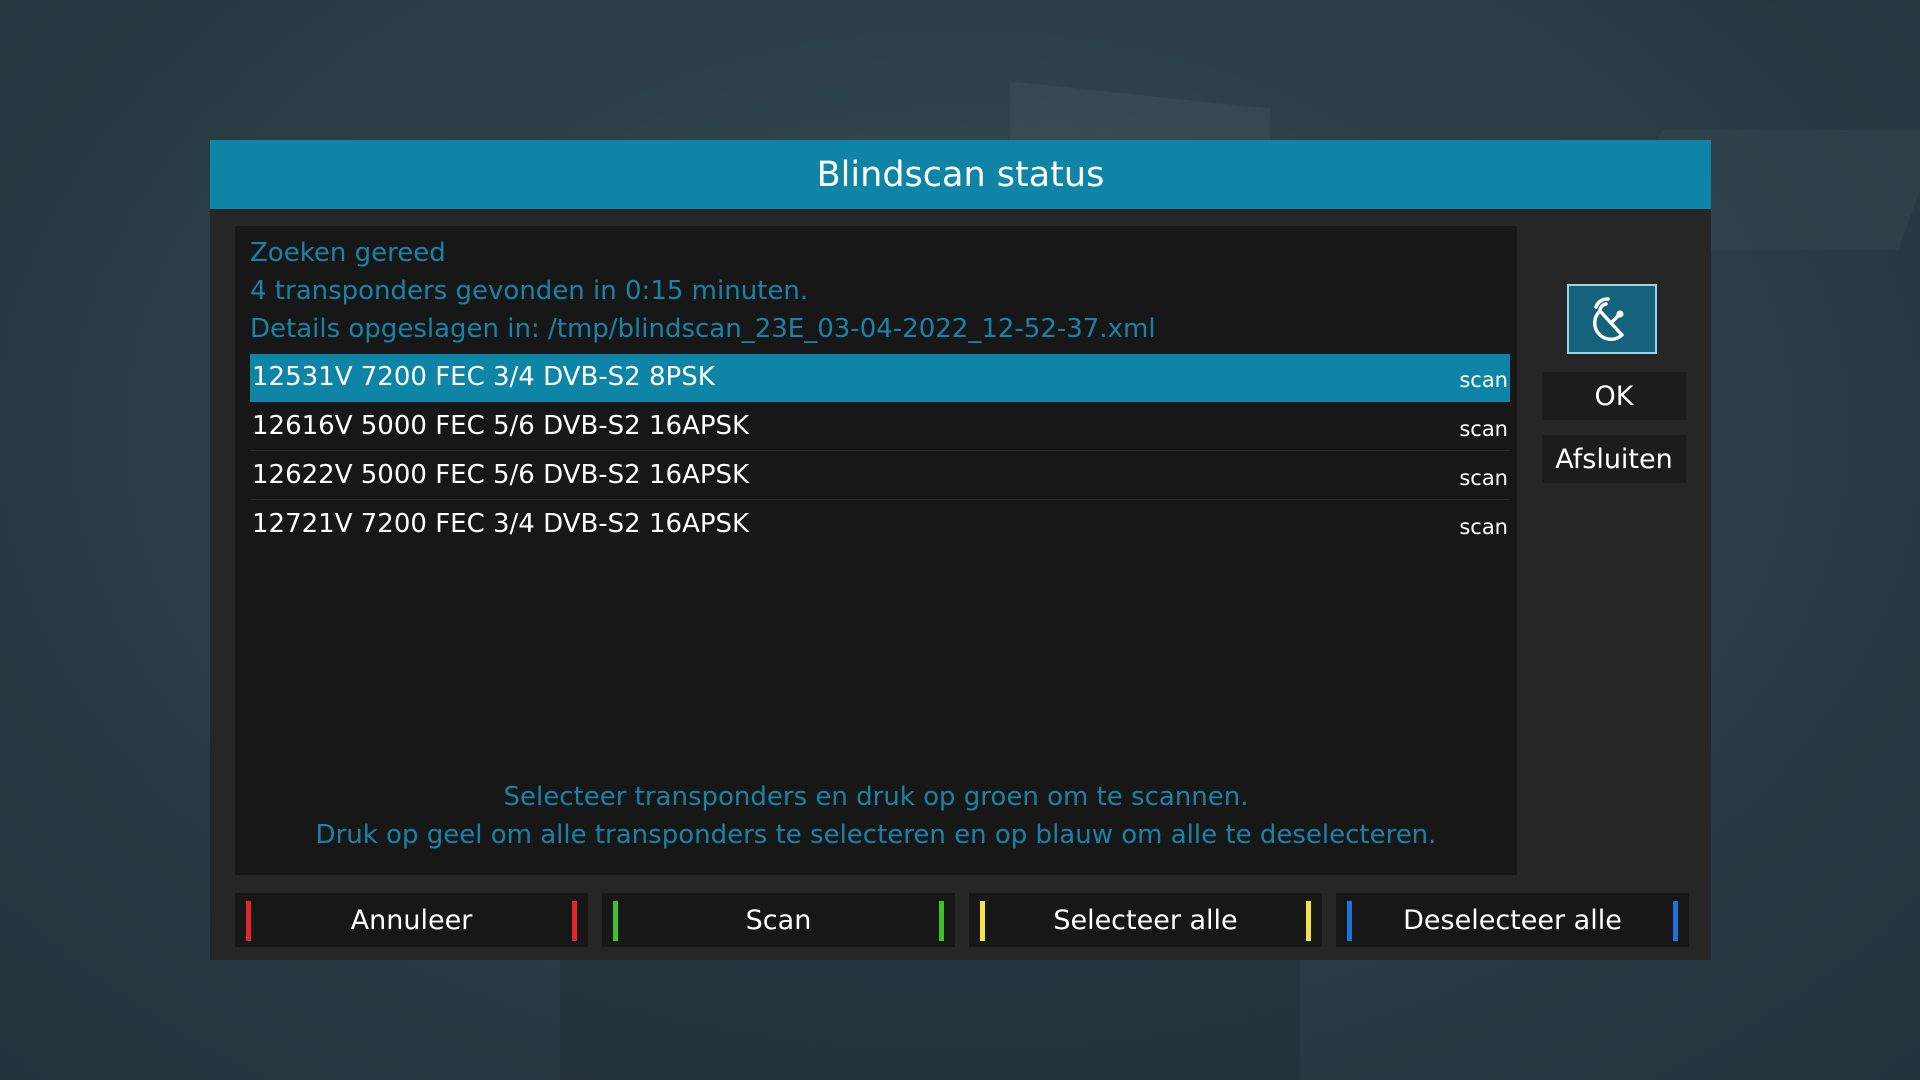 This screenshot has width=1920, height=1080. What do you see at coordinates (529, 291) in the screenshot?
I see `status-line-2: 4 transponders gevonden in 0:15 minuten.` at bounding box center [529, 291].